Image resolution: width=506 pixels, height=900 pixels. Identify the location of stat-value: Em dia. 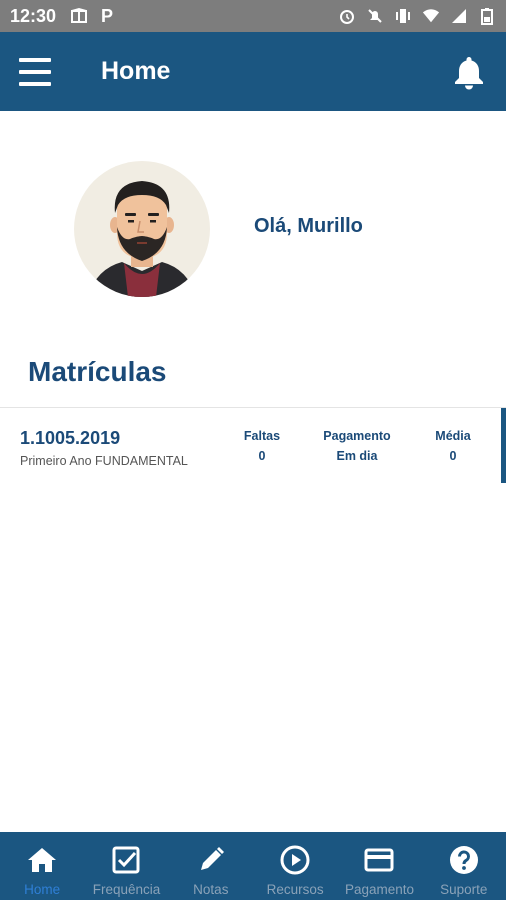
(357, 456).